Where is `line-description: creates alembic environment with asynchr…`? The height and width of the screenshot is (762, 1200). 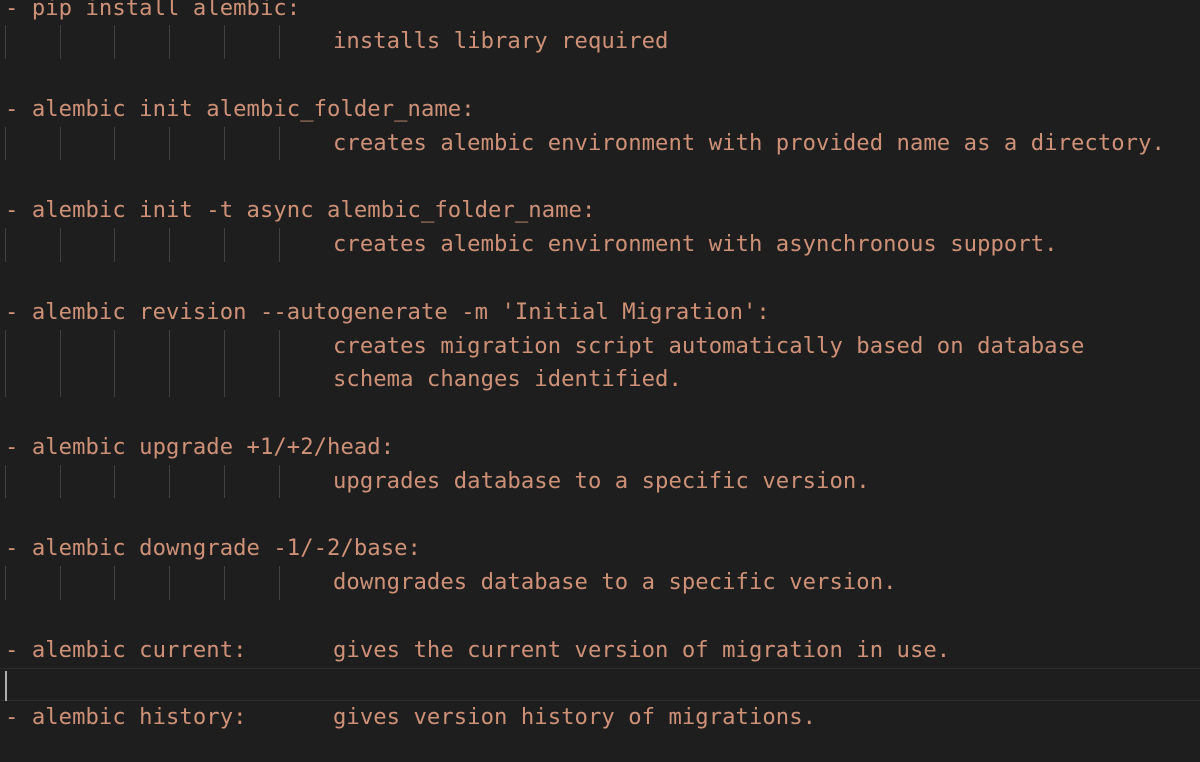 line-description: creates alembic environment with asynchr… is located at coordinates (695, 244).